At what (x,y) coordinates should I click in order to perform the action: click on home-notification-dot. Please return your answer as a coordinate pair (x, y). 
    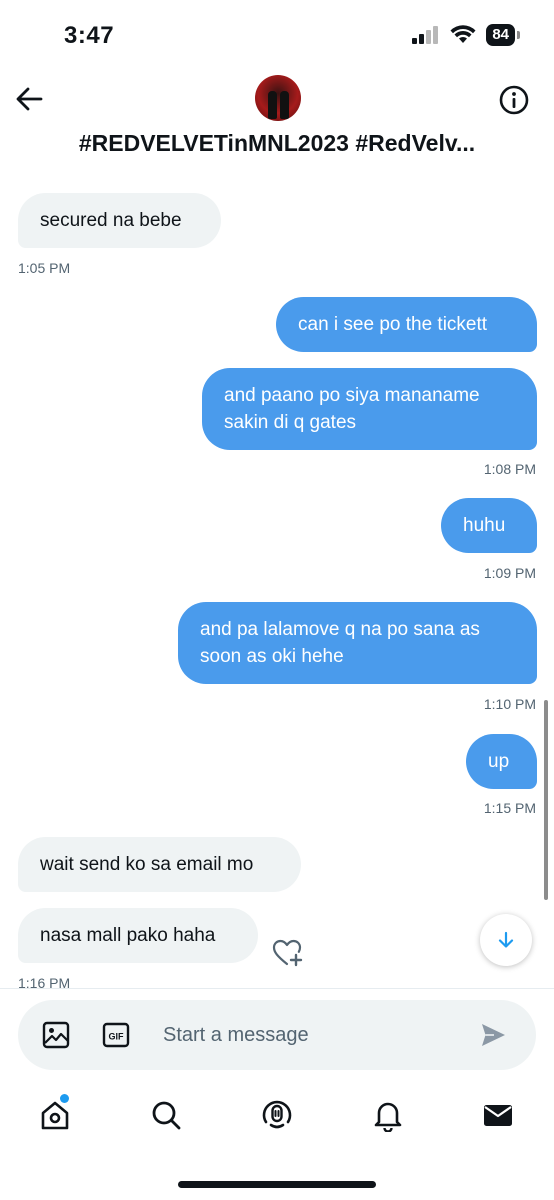
    Looking at the image, I should click on (64, 1098).